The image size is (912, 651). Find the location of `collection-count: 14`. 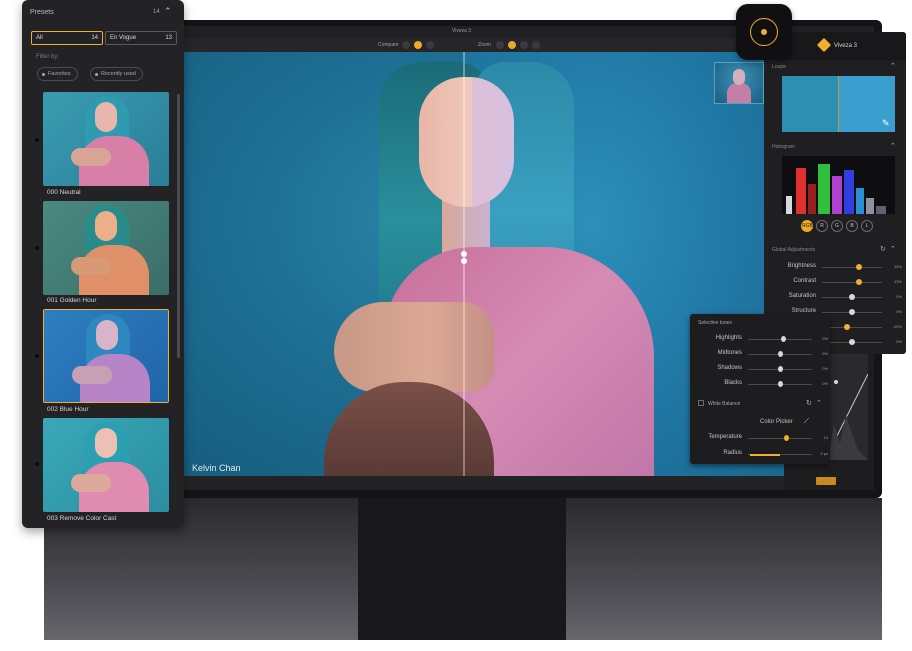

collection-count: 14 is located at coordinates (94, 38).